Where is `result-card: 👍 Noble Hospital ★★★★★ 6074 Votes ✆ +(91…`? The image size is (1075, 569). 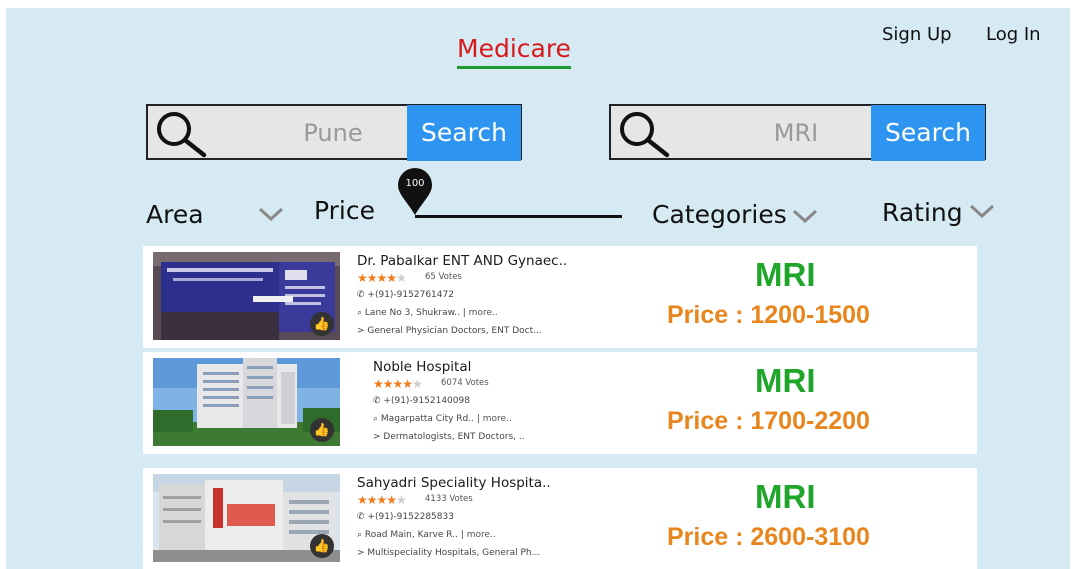 result-card: 👍 Noble Hospital ★★★★★ 6074 Votes ✆ +(91… is located at coordinates (560, 403).